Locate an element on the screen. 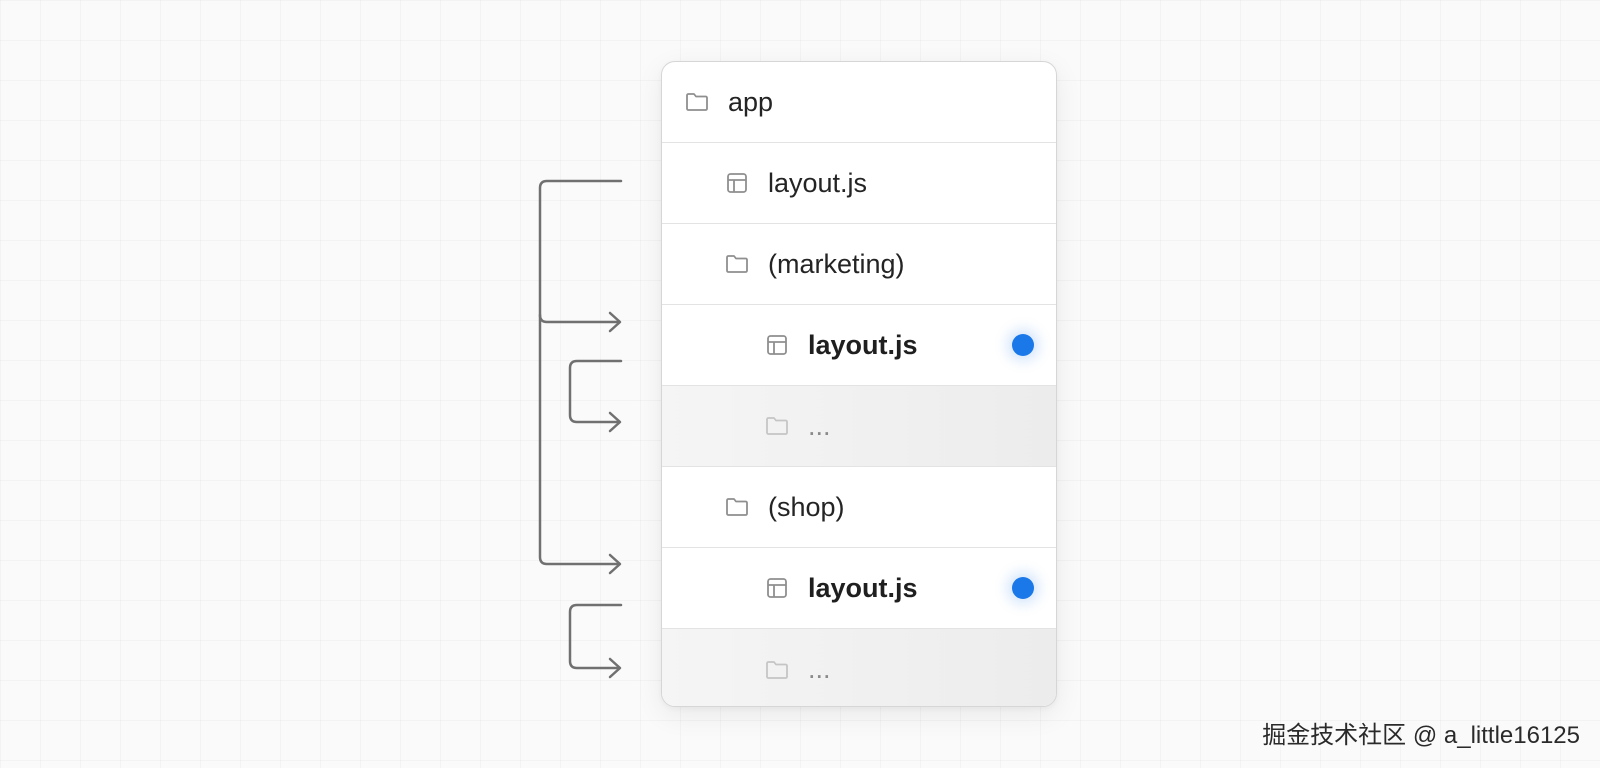 The width and height of the screenshot is (1600, 768). tree-row-label: (marketing) is located at coordinates (836, 263).